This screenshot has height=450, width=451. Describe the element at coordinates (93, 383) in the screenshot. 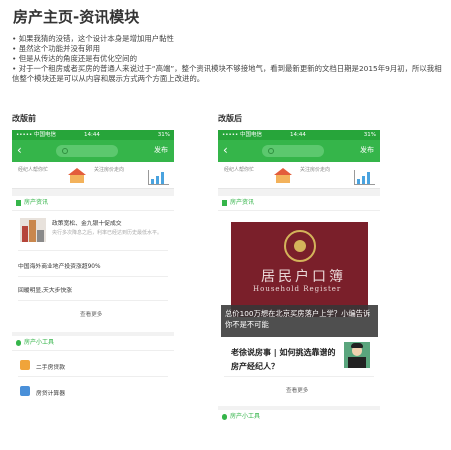

I see `tools-panel: 房产小工具 二手房贷款 房贷计算器` at that location.